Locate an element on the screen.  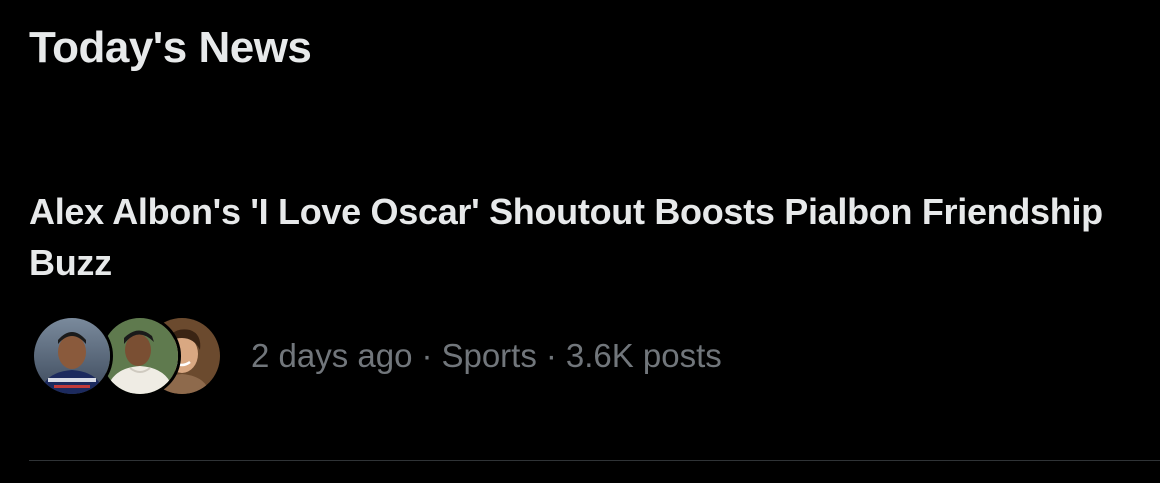
category-label: Sports is located at coordinates (489, 355).